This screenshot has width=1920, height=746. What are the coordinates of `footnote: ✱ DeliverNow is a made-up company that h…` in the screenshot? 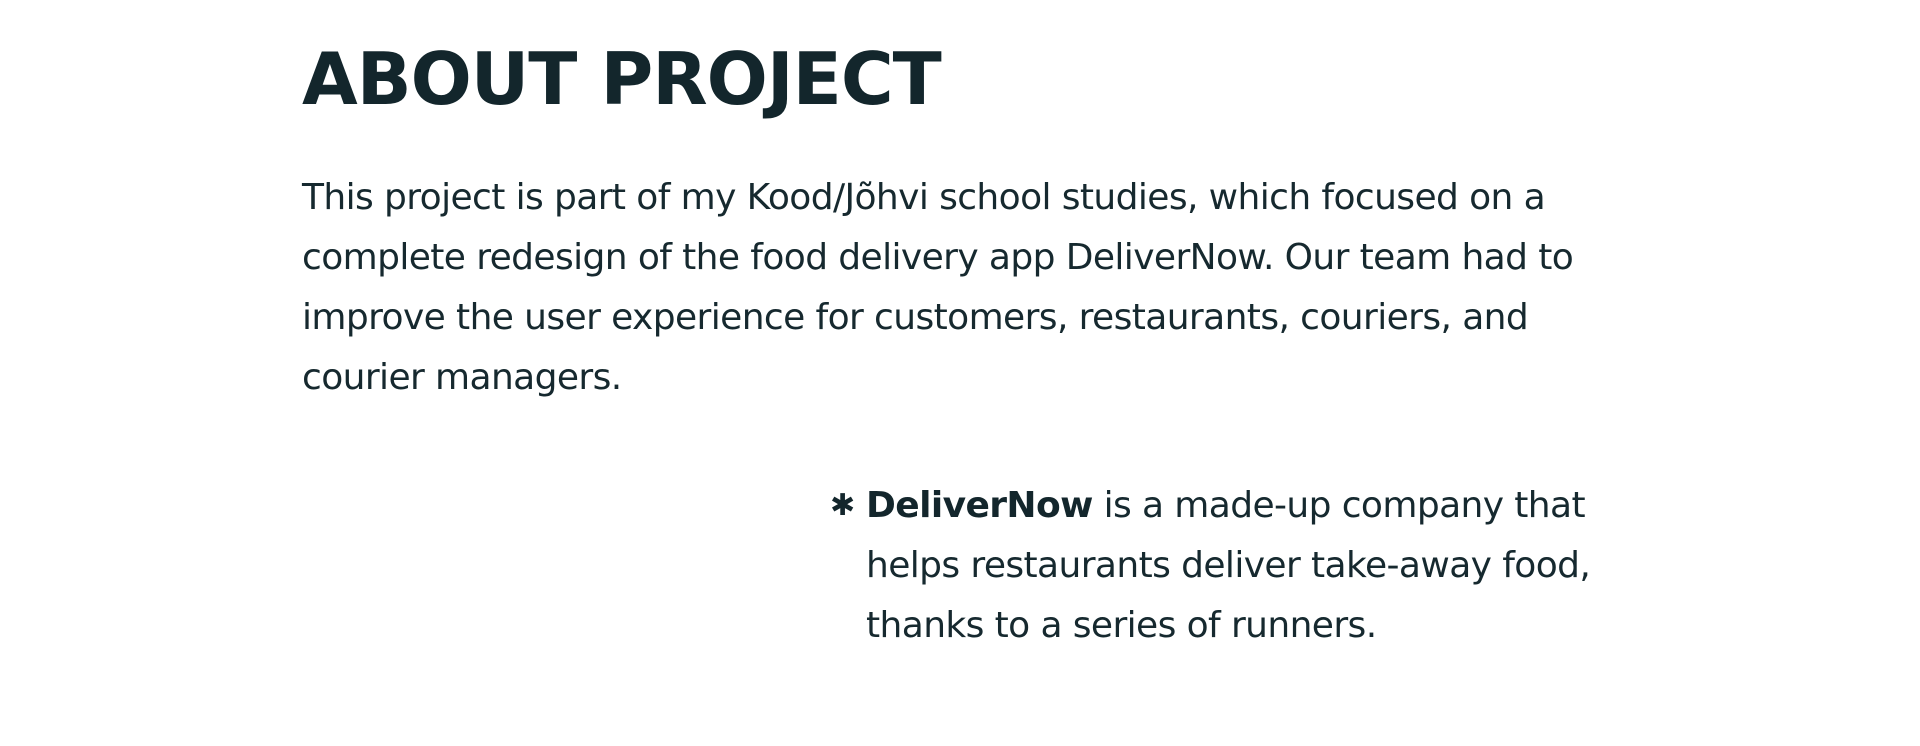 It's located at (1230, 566).